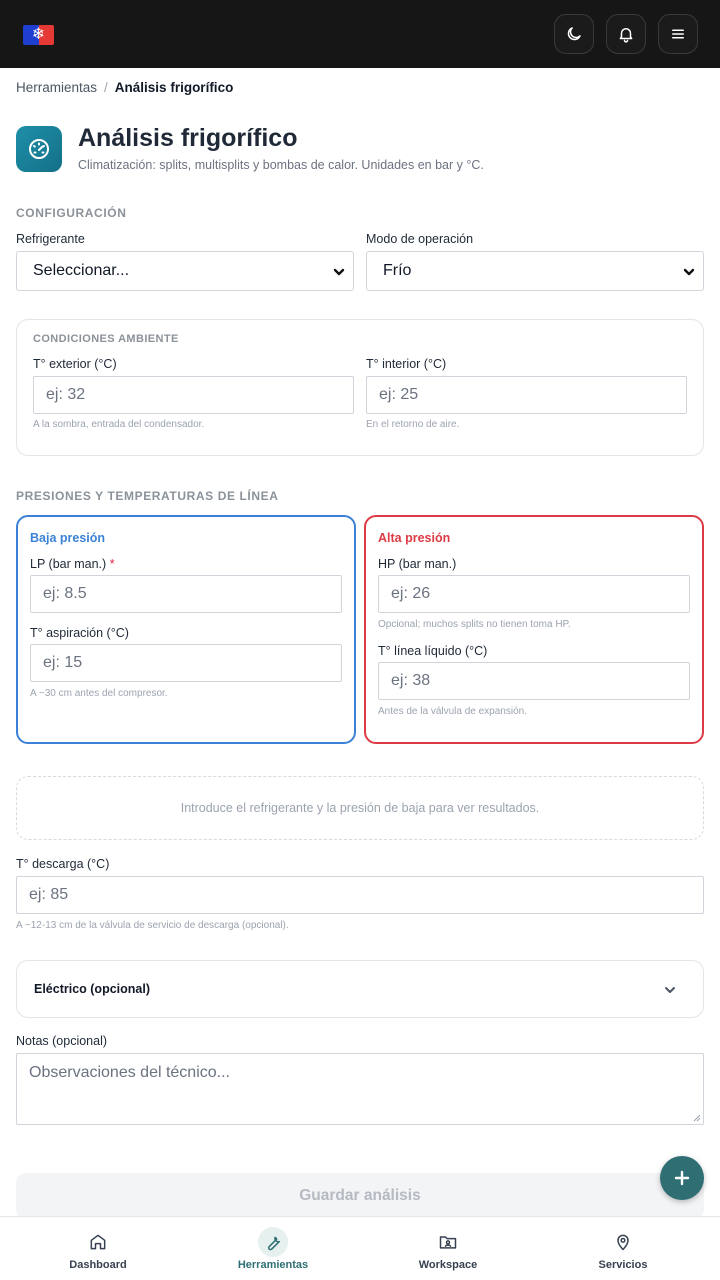 The height and width of the screenshot is (1280, 720). What do you see at coordinates (448, 1265) in the screenshot?
I see `nav-label: Workspace` at bounding box center [448, 1265].